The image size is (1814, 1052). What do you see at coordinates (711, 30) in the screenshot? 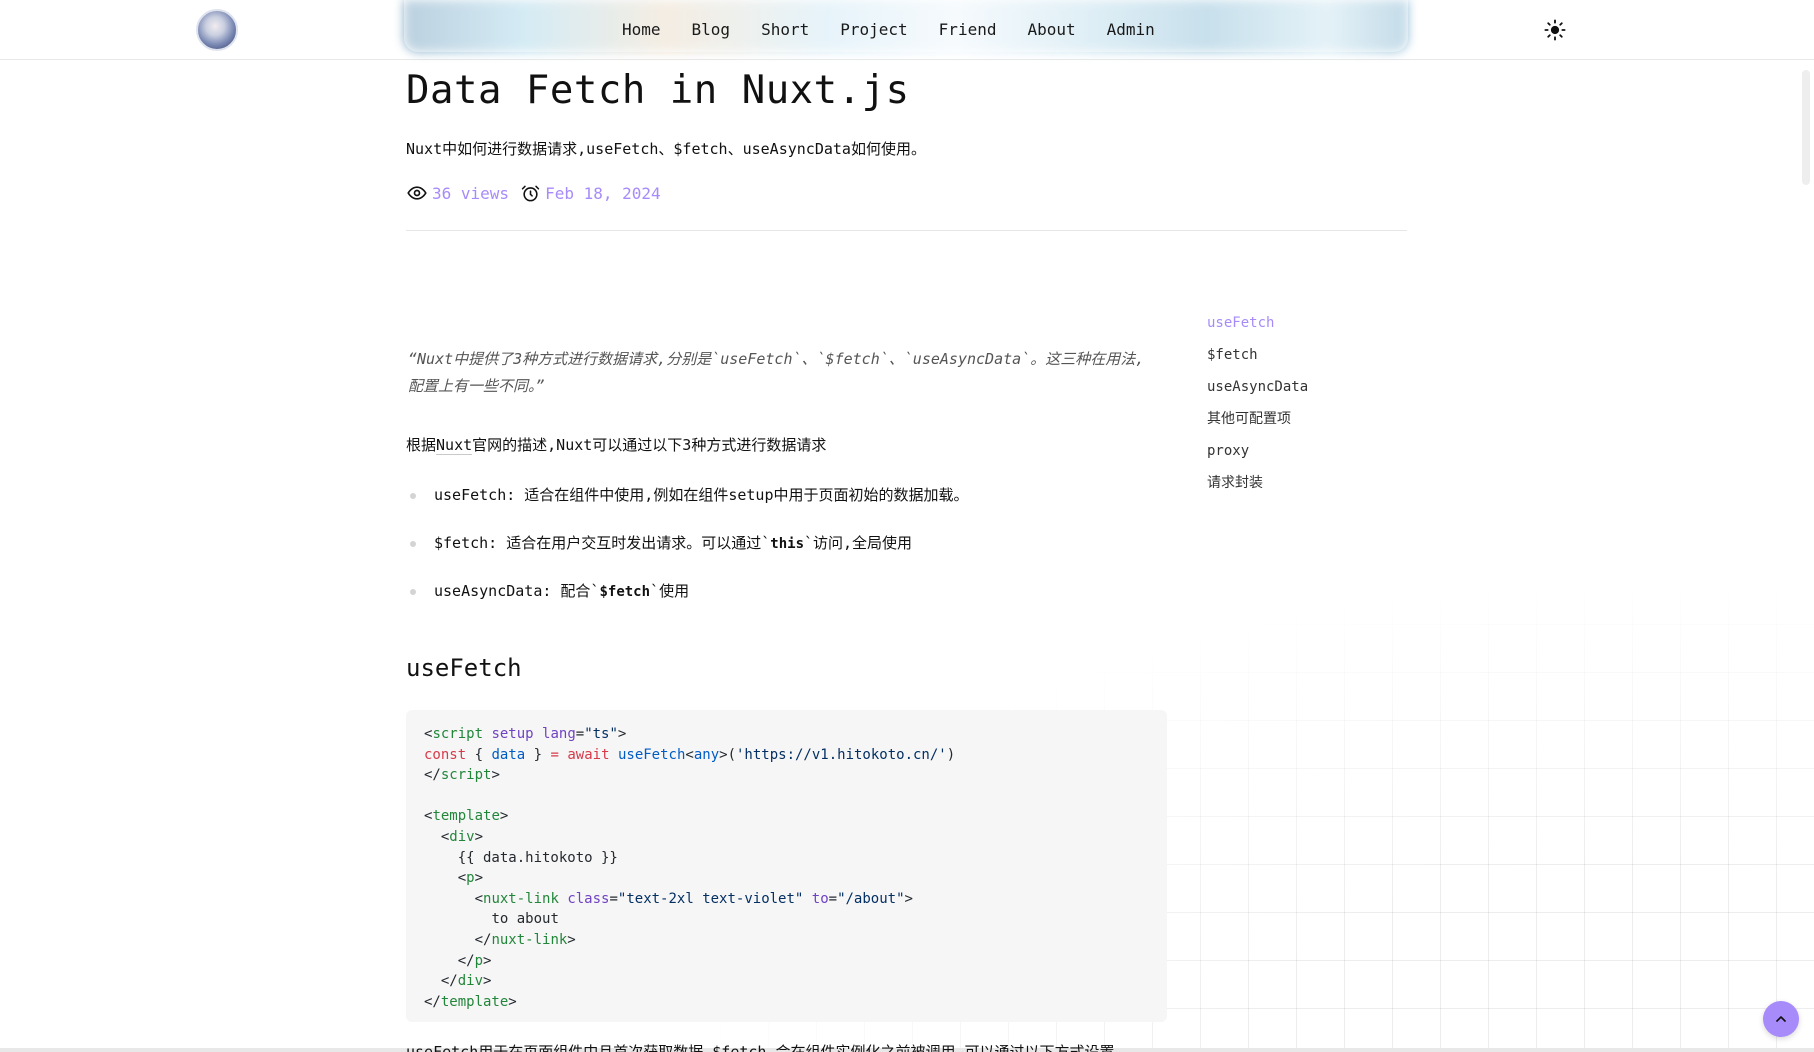
I see `nav-blog: Blog` at bounding box center [711, 30].